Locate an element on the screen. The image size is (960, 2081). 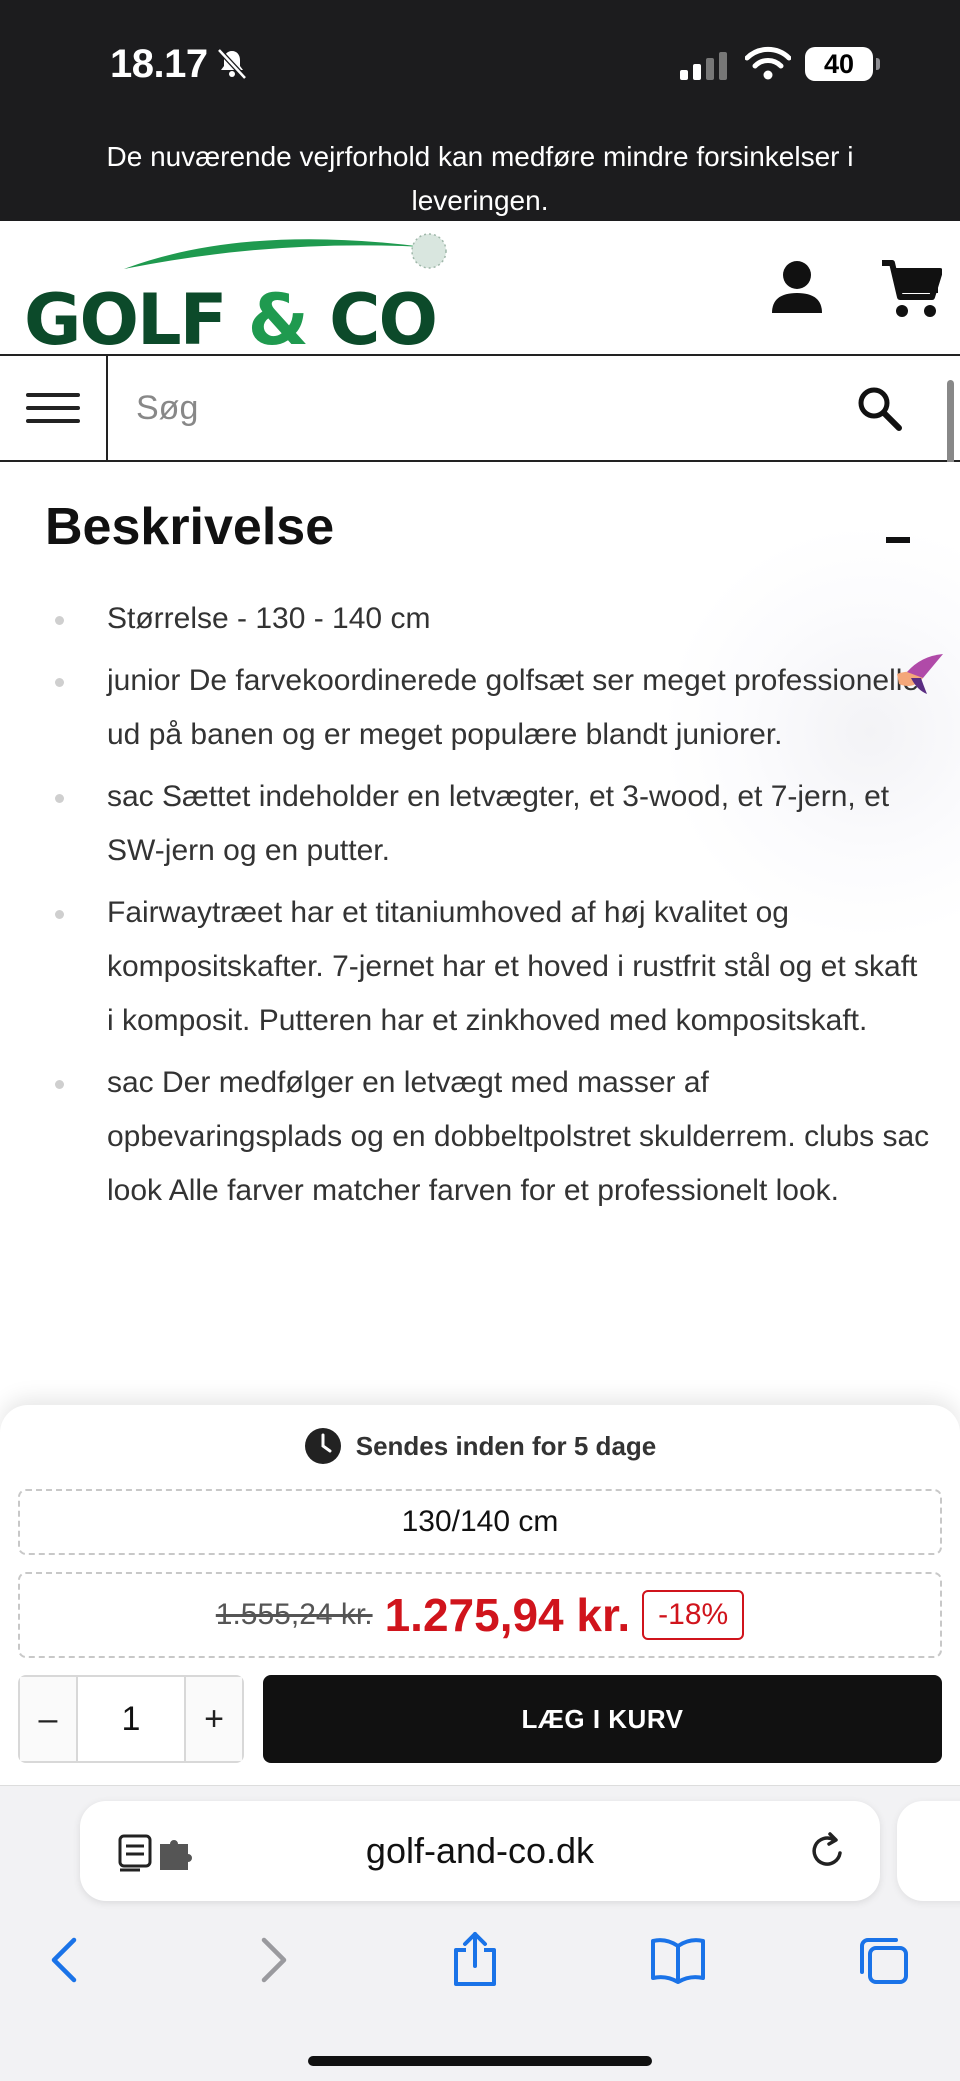
url-text: golf-and-co.dk is located at coordinates (480, 1850).